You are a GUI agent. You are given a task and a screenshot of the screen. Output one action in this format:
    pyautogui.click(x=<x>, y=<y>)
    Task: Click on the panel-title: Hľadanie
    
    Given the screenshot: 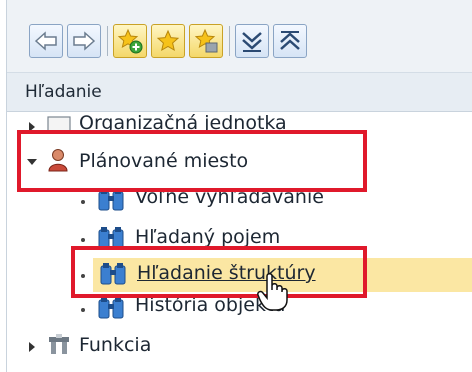 What is the action you would take?
    pyautogui.click(x=63, y=92)
    